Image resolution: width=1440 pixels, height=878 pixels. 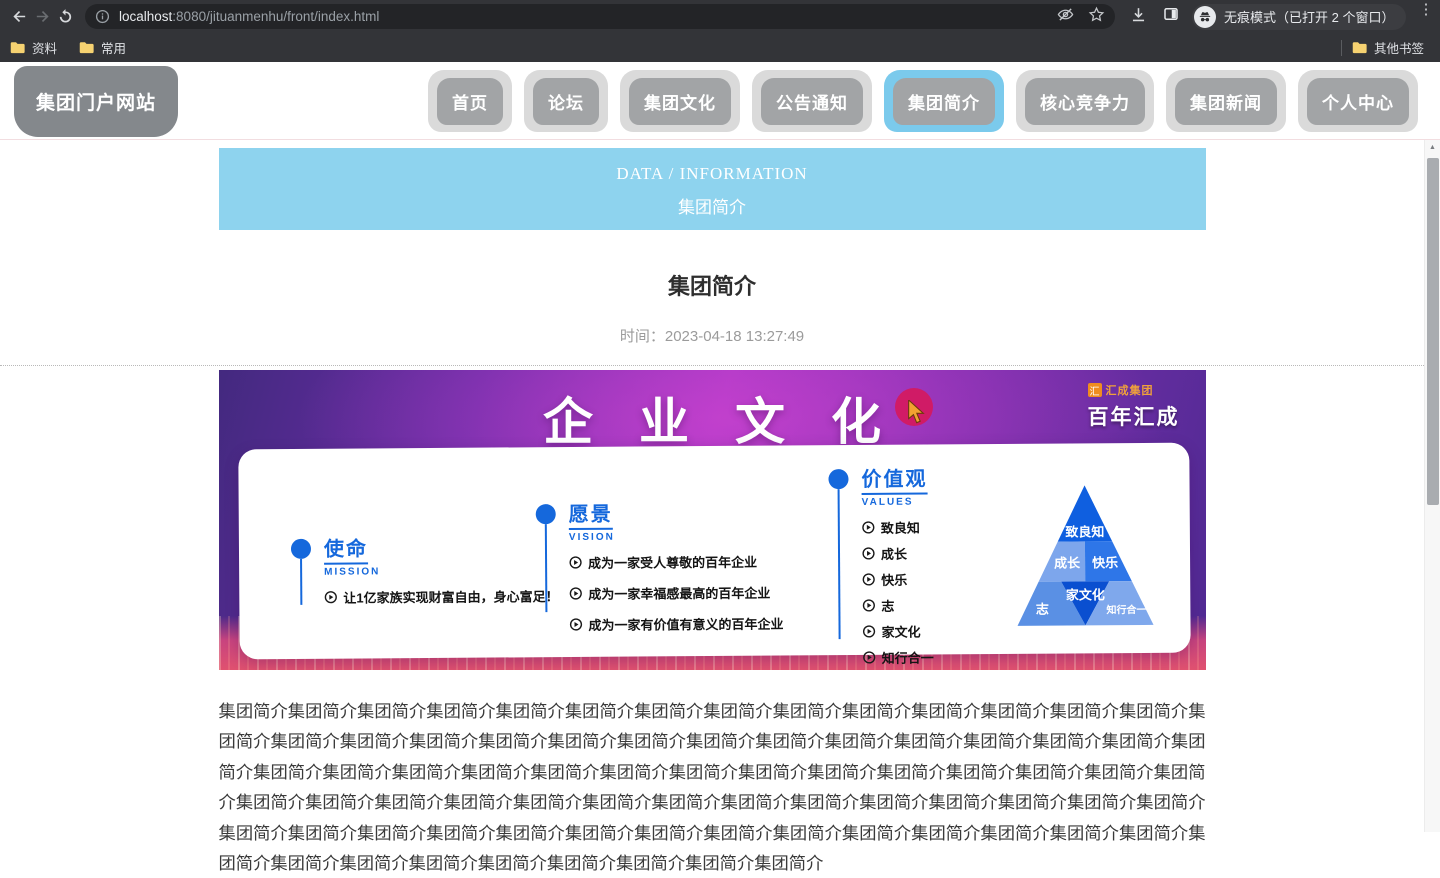 What do you see at coordinates (345, 548) in the screenshot?
I see `mission-title: 使命` at bounding box center [345, 548].